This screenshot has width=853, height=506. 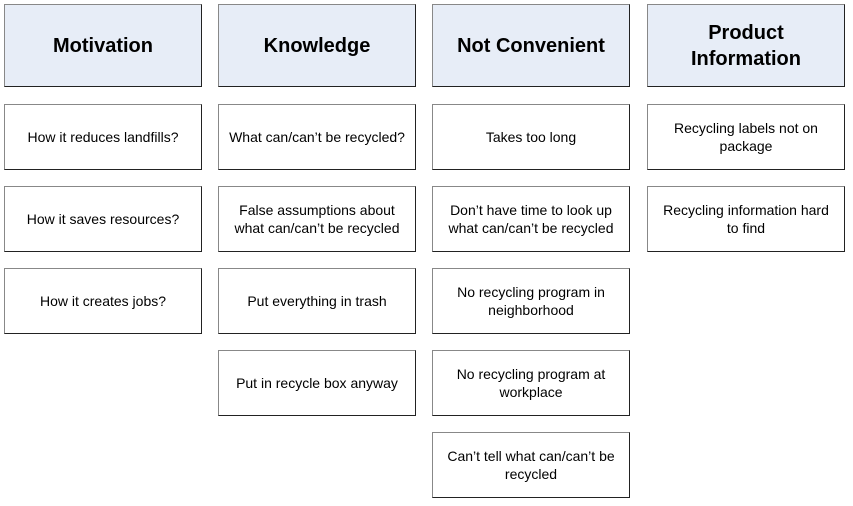 What do you see at coordinates (531, 465) in the screenshot?
I see `item-box: Can’t tell what can/can’t be recycled` at bounding box center [531, 465].